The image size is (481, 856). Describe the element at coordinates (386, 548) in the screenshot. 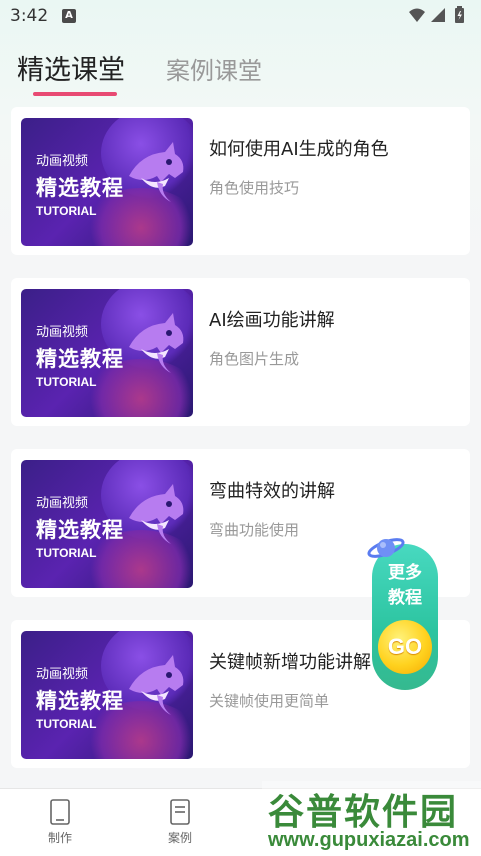

I see `planet-icon` at that location.